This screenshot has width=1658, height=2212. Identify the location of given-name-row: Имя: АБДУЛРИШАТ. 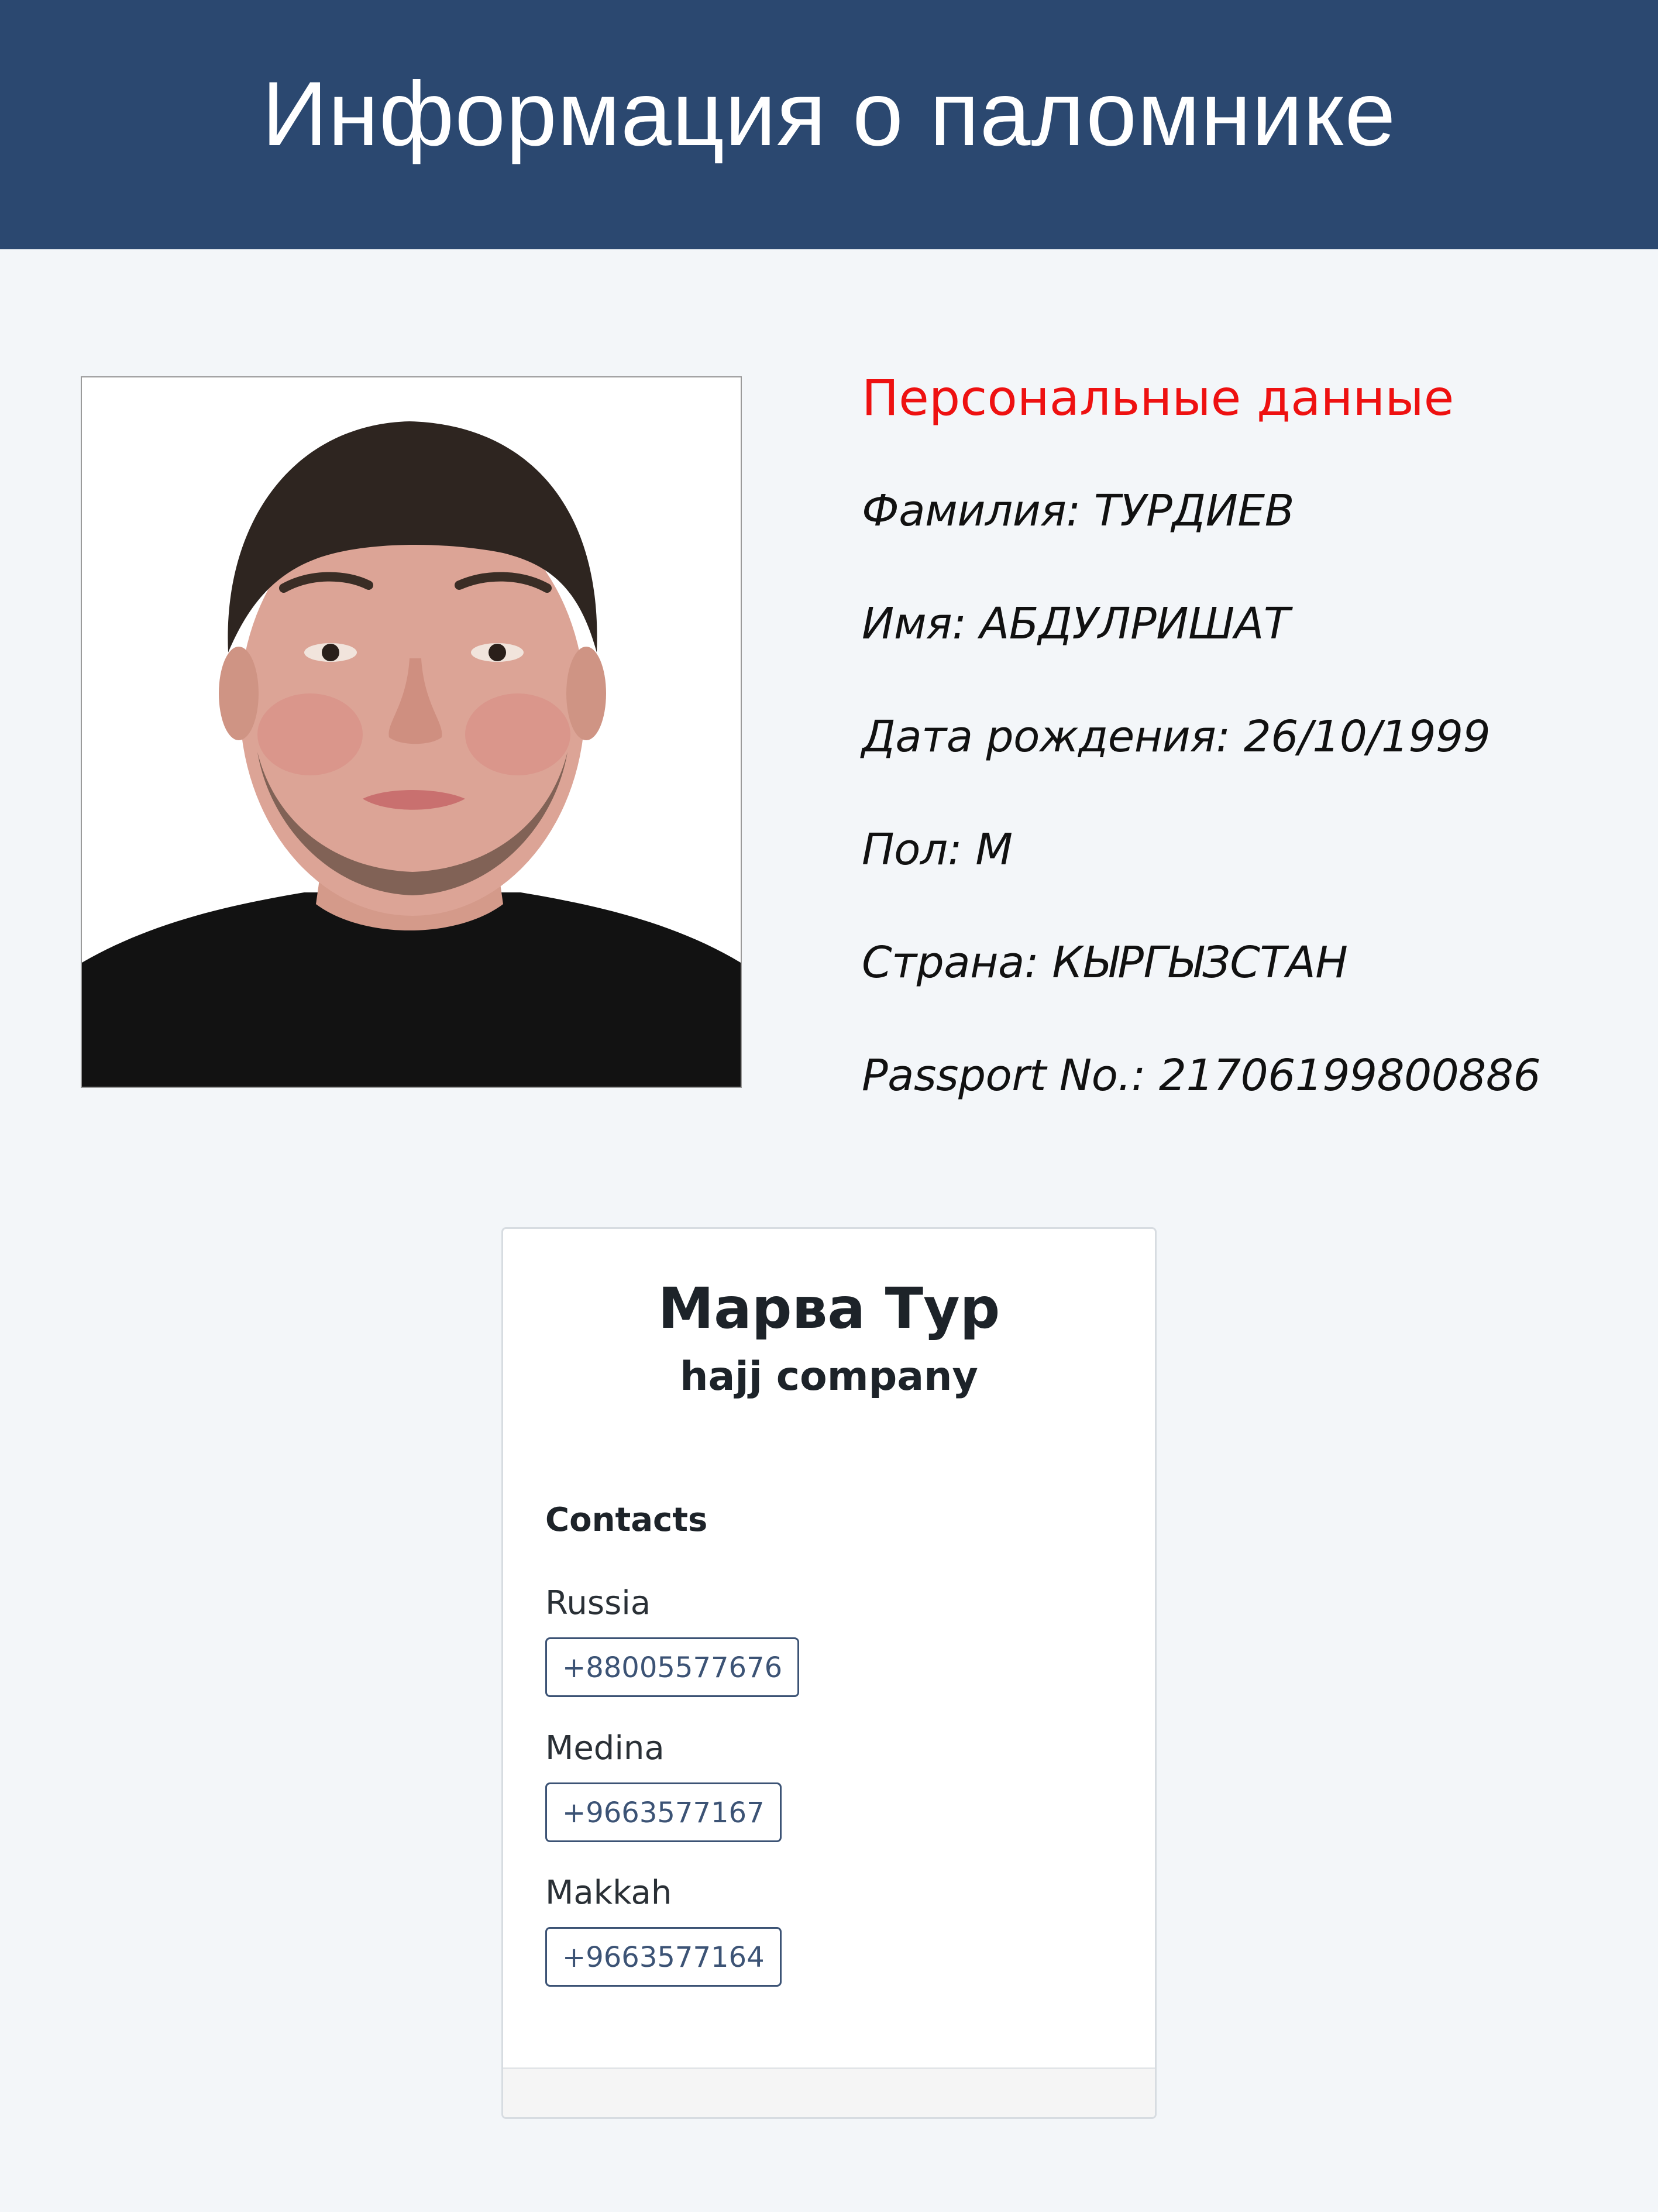
(1242, 645).